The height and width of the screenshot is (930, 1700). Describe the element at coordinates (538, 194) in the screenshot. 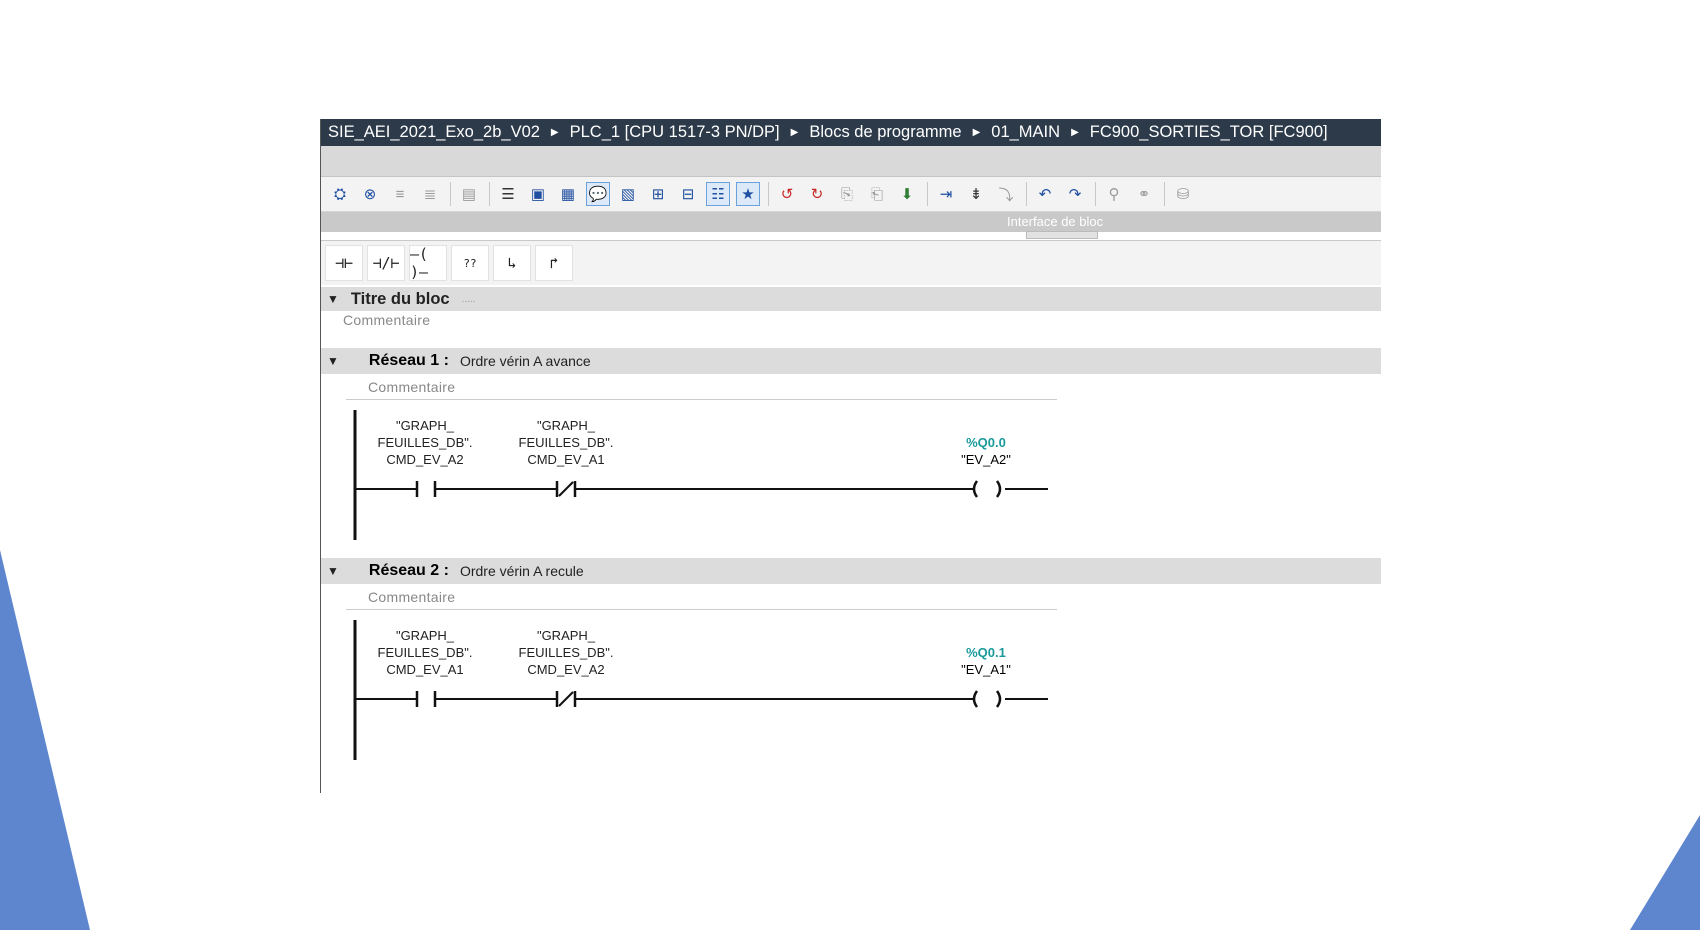

I see `expand-networks-icon: ▣` at that location.